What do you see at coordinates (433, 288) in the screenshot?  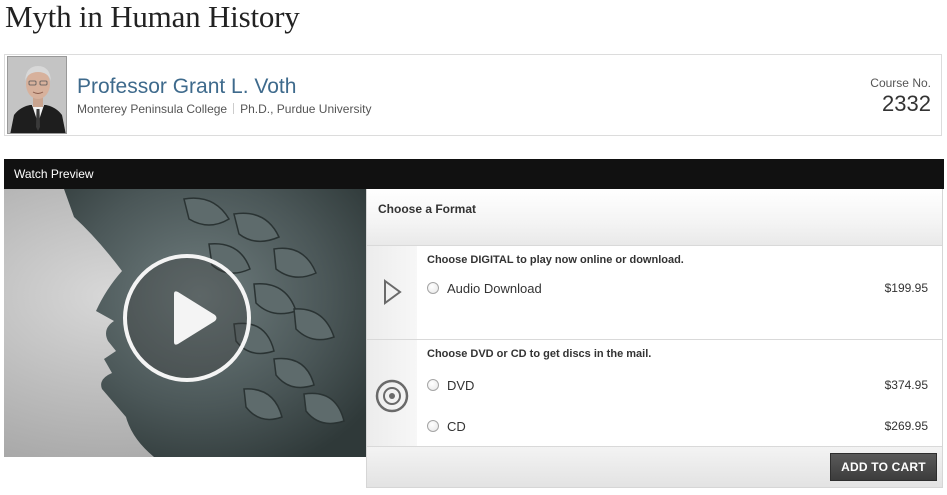 I see `radio-audio-download` at bounding box center [433, 288].